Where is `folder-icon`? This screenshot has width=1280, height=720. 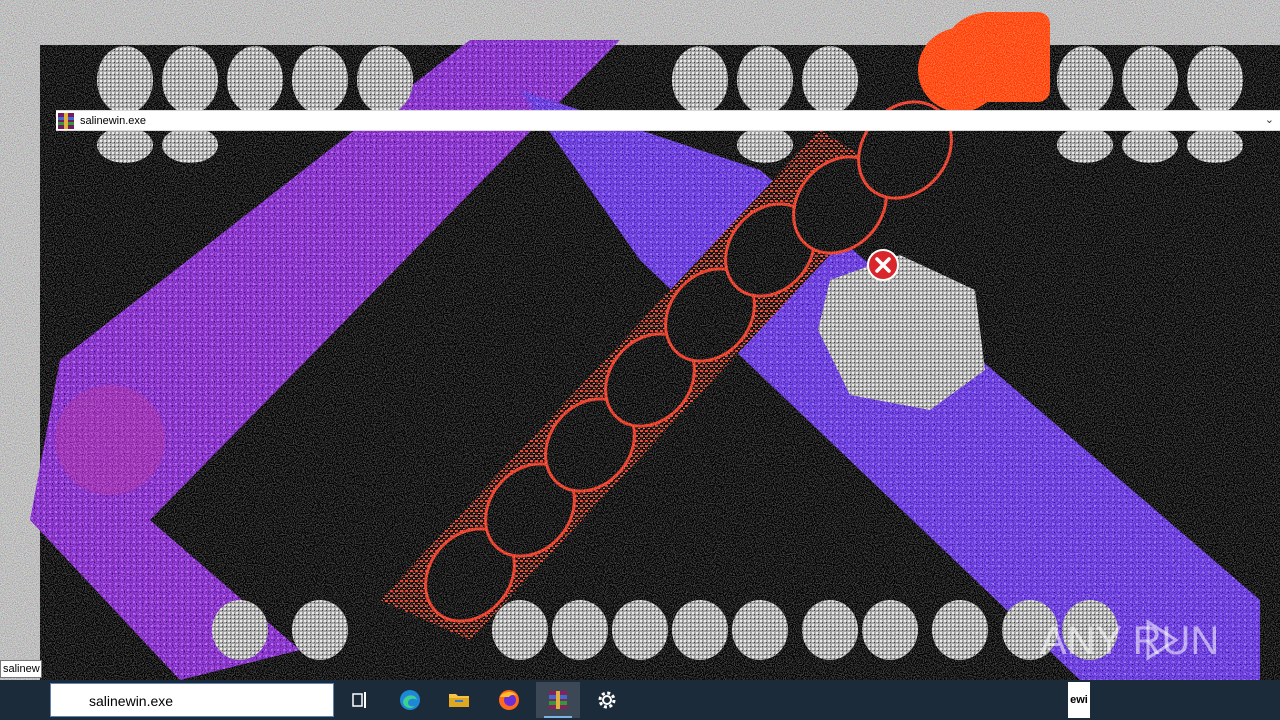
folder-icon is located at coordinates (459, 700).